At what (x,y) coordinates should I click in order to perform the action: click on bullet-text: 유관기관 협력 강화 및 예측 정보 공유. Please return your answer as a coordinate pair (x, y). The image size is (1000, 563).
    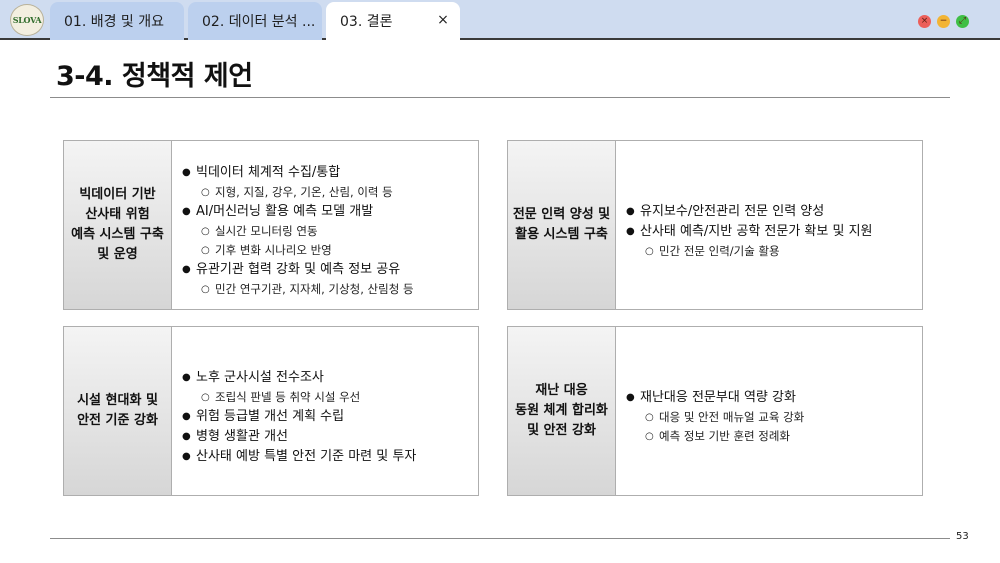
    Looking at the image, I should click on (298, 269).